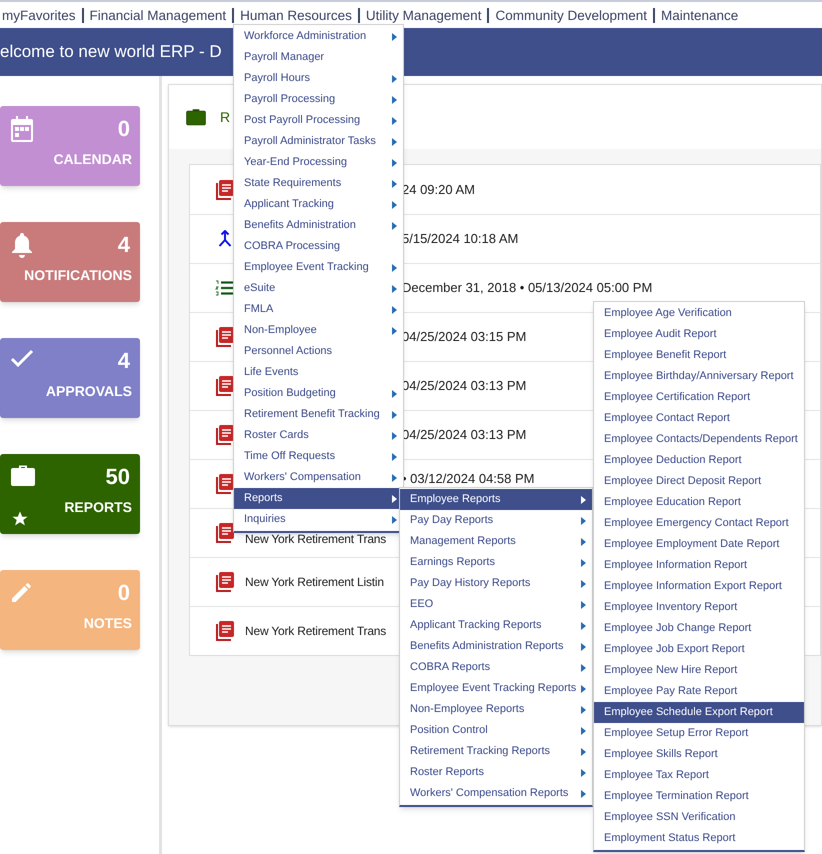  What do you see at coordinates (460, 239) in the screenshot?
I see `report-entry: 5/15/2024 10:18 AM` at bounding box center [460, 239].